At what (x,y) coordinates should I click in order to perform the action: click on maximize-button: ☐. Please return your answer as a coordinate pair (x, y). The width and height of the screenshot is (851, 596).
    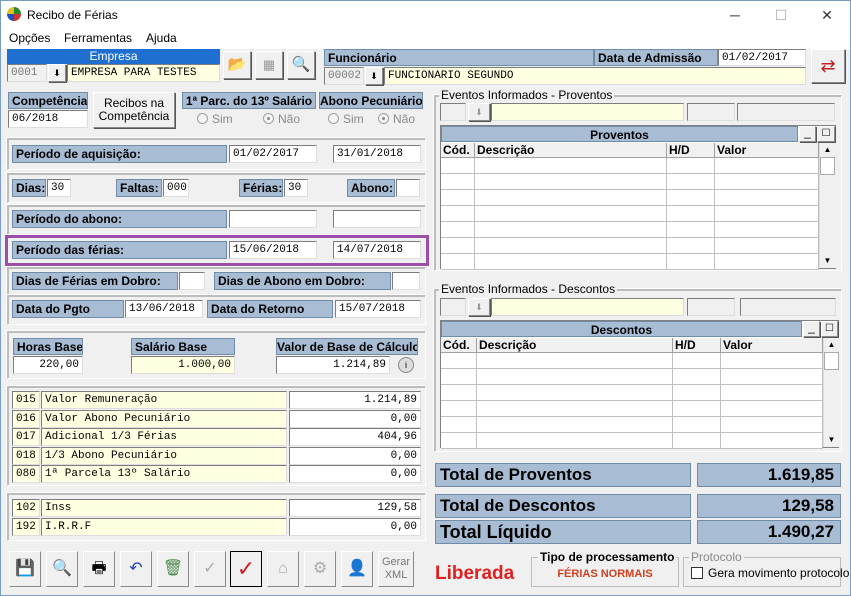
    Looking at the image, I should click on (781, 15).